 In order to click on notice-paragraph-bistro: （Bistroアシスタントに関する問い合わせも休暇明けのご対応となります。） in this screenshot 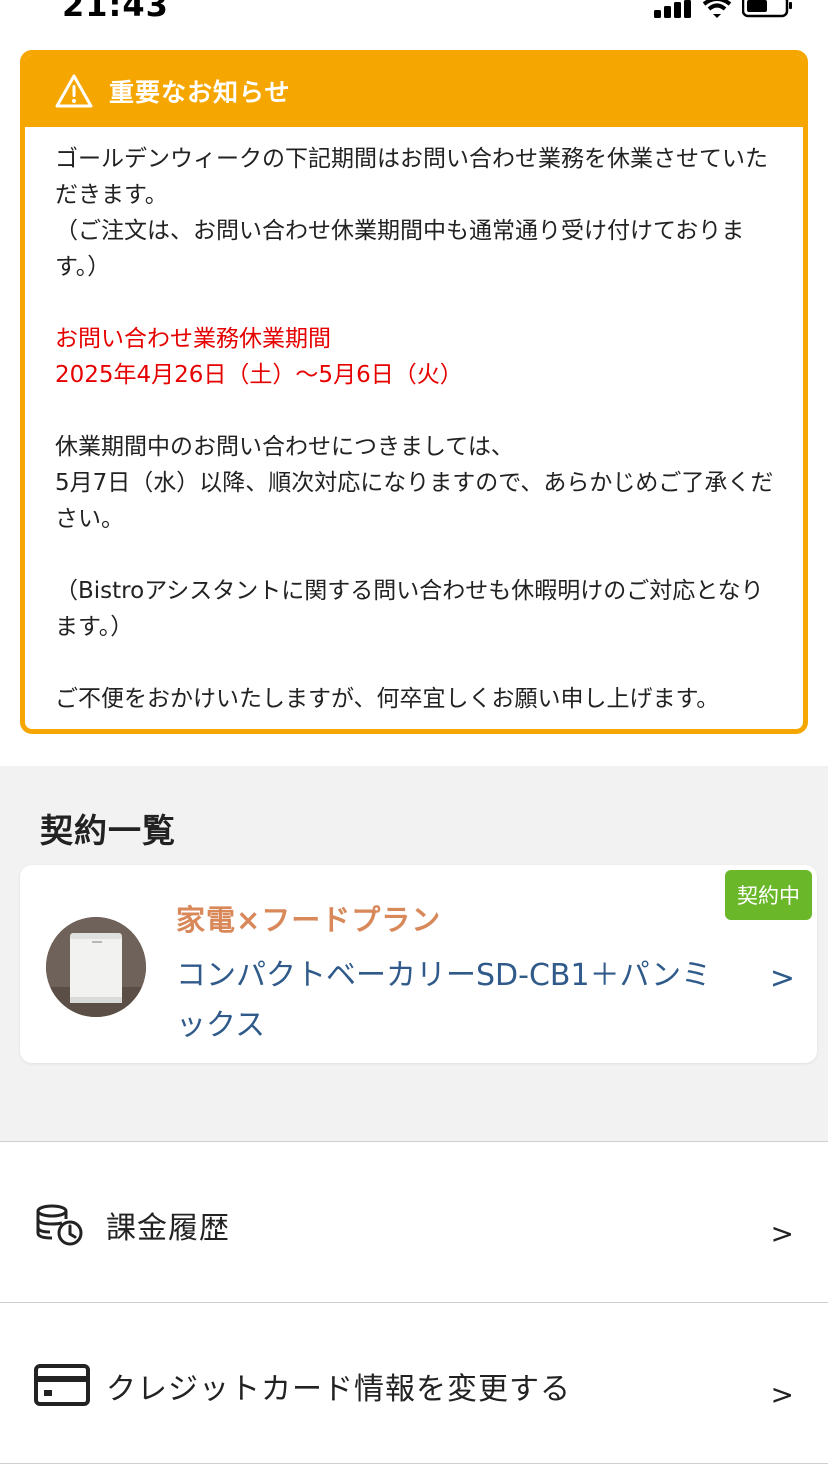, I will do `click(409, 609)`.